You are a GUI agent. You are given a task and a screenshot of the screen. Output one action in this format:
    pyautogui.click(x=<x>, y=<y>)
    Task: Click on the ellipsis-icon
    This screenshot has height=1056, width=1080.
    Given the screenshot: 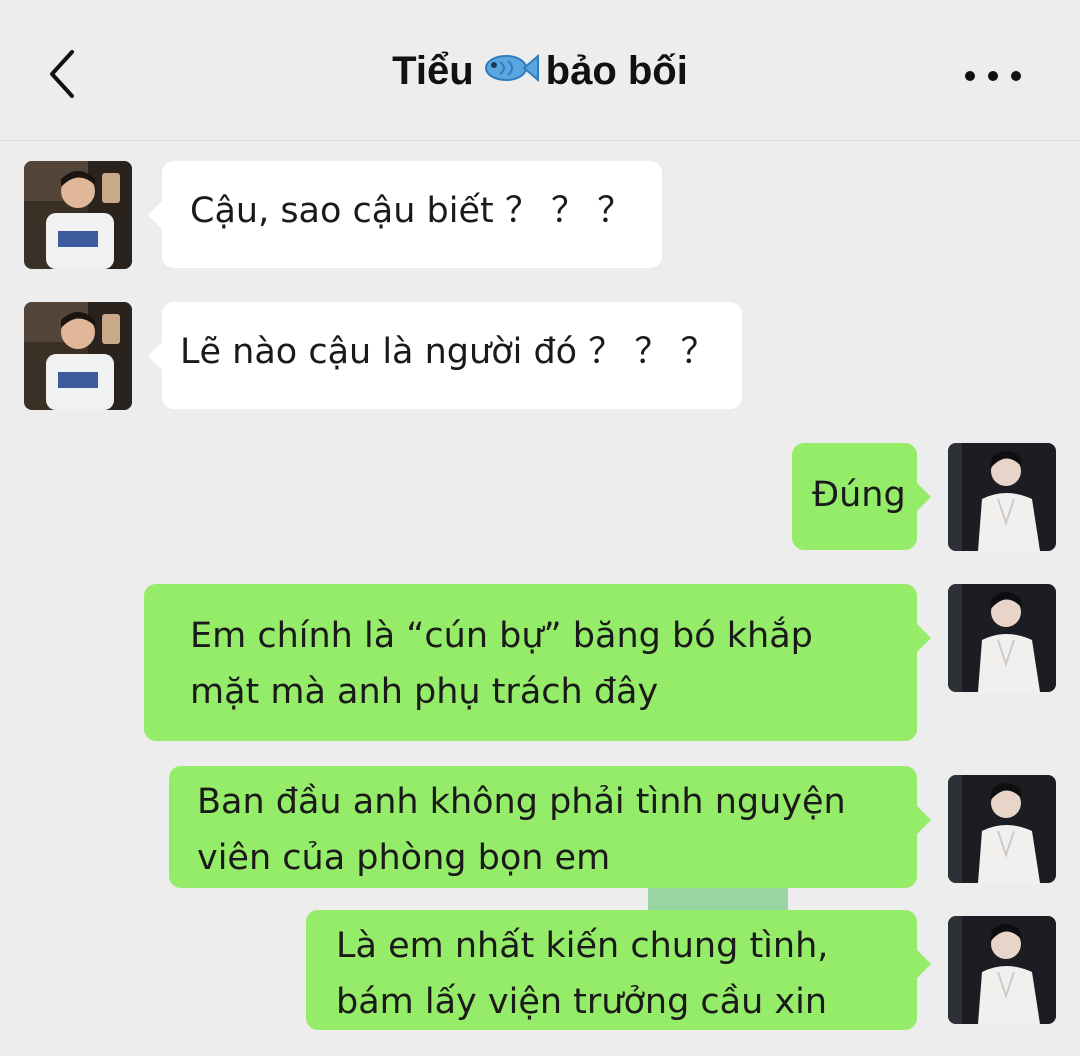 What is the action you would take?
    pyautogui.click(x=993, y=76)
    